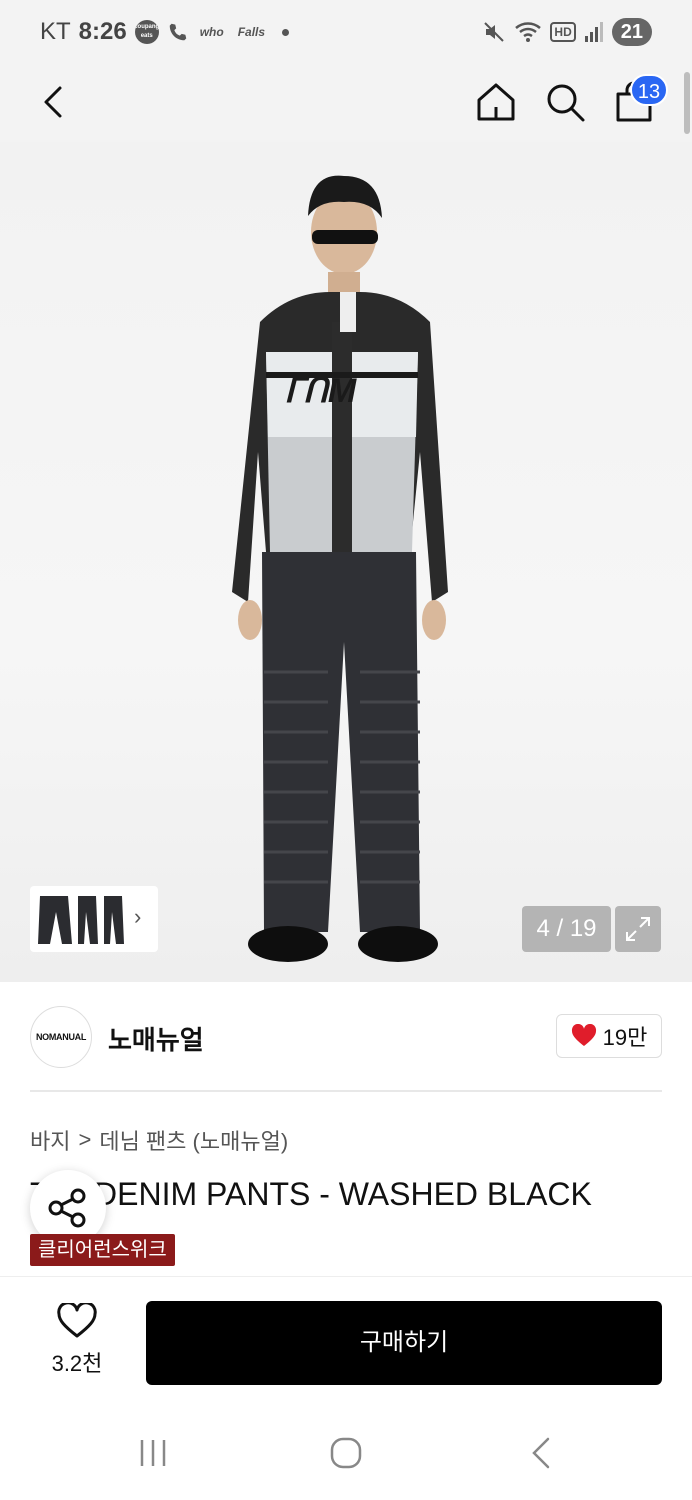 The width and height of the screenshot is (692, 1500). I want to click on image-counter: 4 / 19, so click(566, 929).